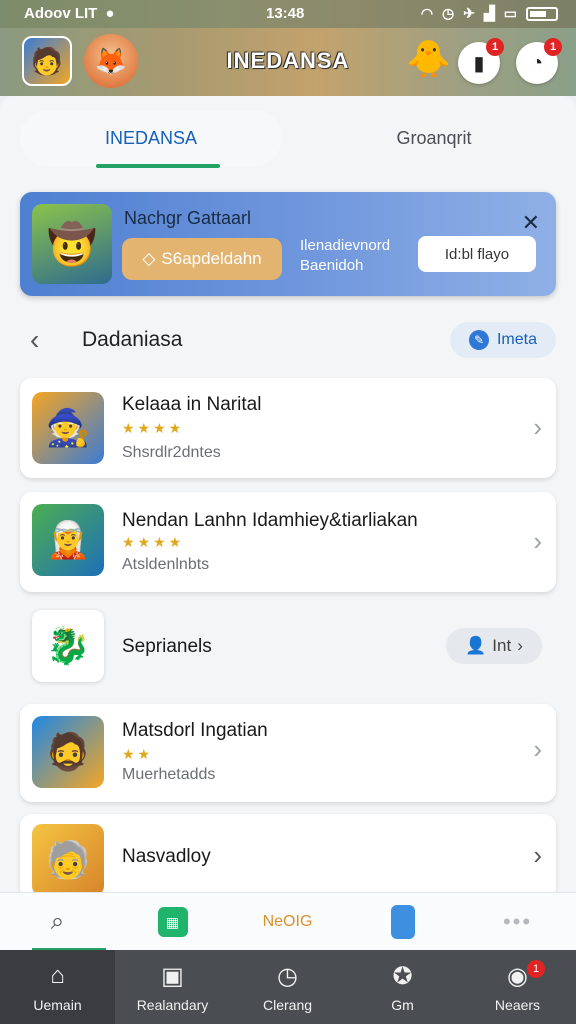  I want to click on tab-bar: INEDANSA Groanqrit, so click(288, 136).